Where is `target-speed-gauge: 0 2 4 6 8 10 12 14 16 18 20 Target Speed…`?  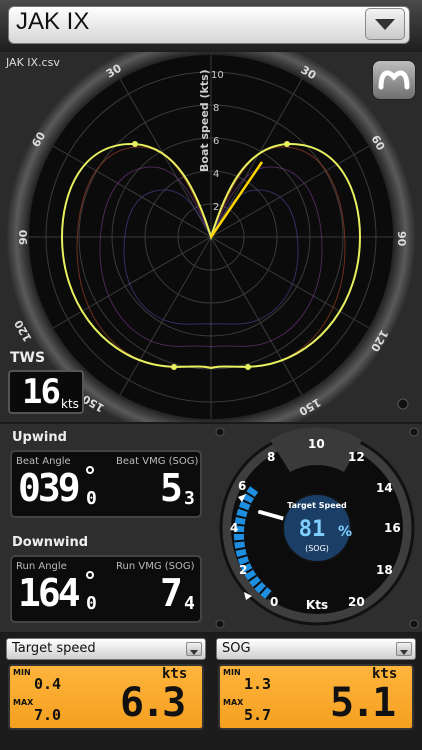
target-speed-gauge: 0 2 4 6 8 10 12 14 16 18 20 Target Speed… is located at coordinates (317, 528).